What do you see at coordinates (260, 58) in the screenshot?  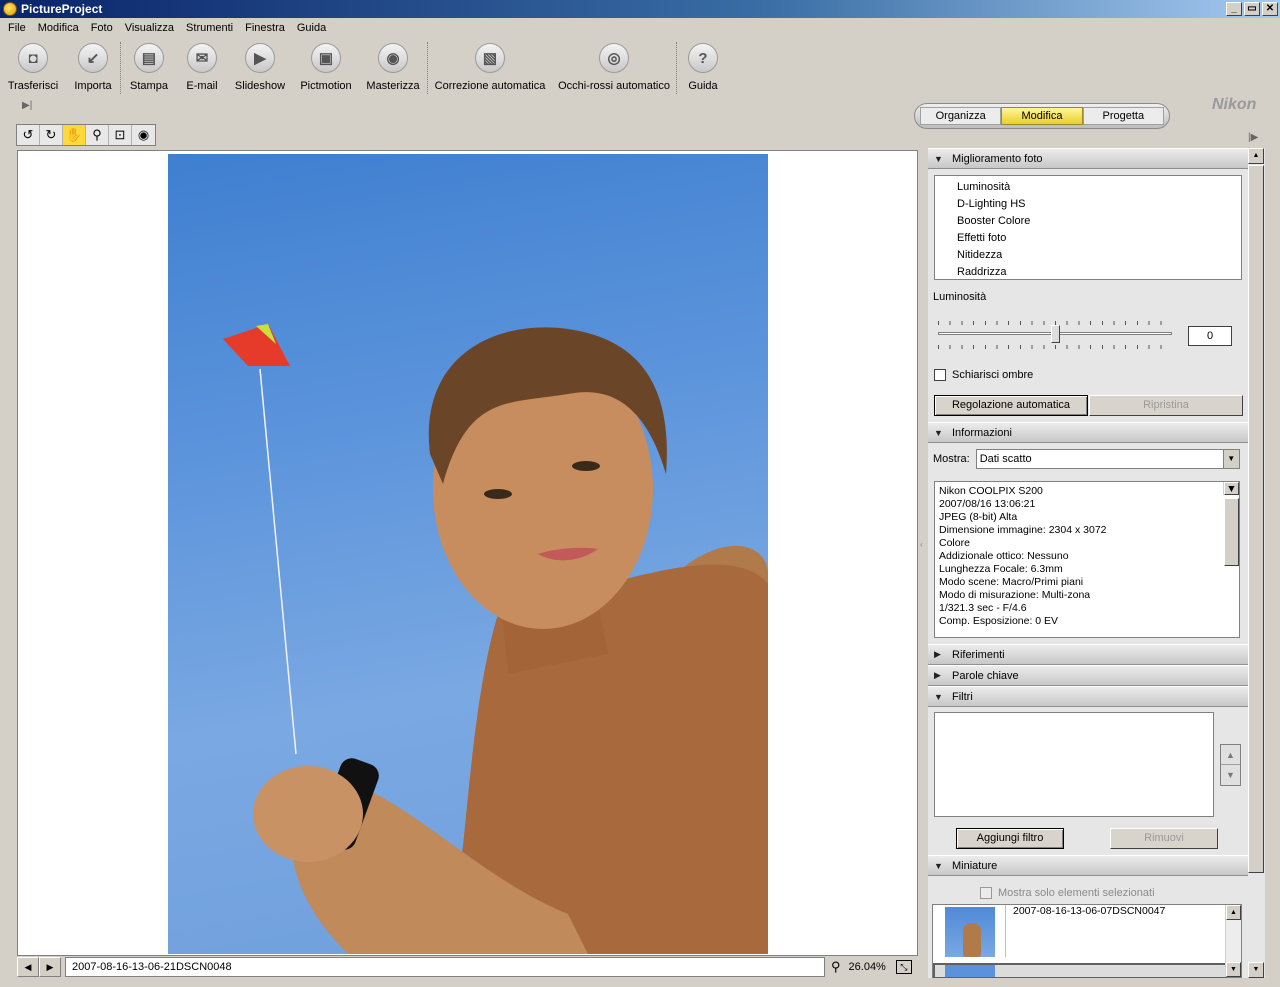 I see `play-icon: ▶` at bounding box center [260, 58].